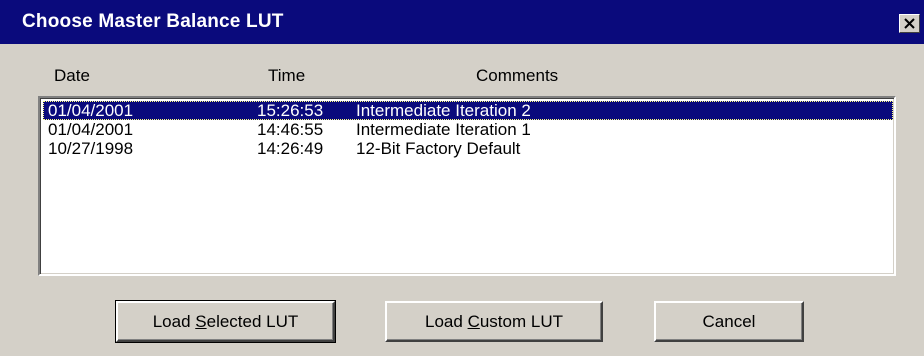  Describe the element at coordinates (517, 75) in the screenshot. I see `column-header-comments: Comments` at that location.